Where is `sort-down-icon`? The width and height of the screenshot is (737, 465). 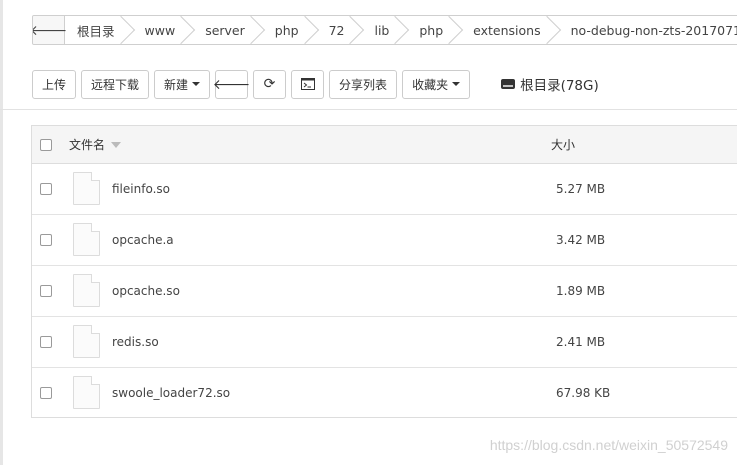
sort-down-icon is located at coordinates (116, 144).